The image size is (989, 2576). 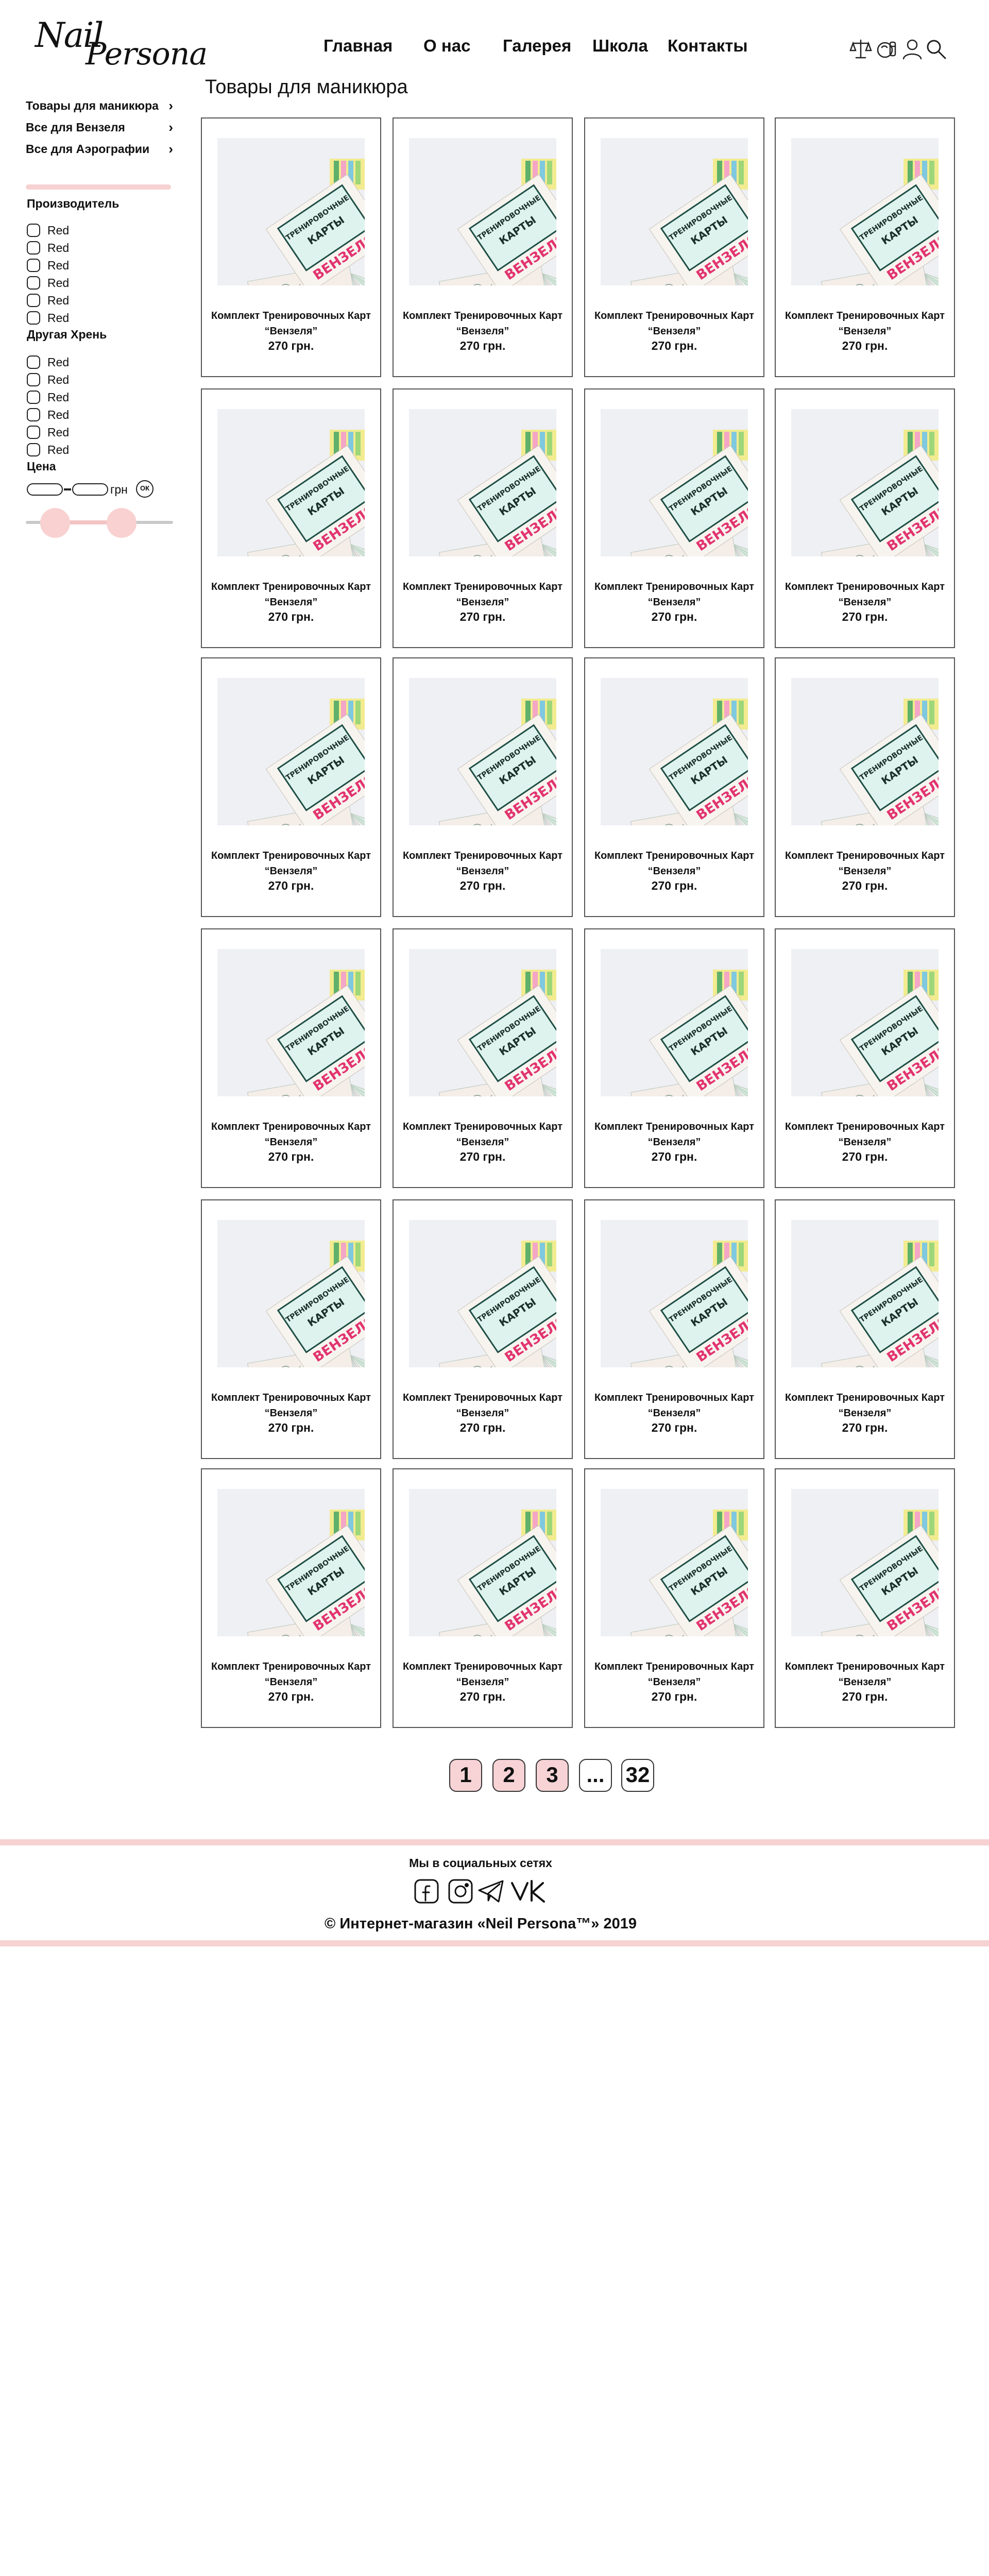 I want to click on sidebar-category-manicure: Товары для маникюра ›, so click(x=99, y=105).